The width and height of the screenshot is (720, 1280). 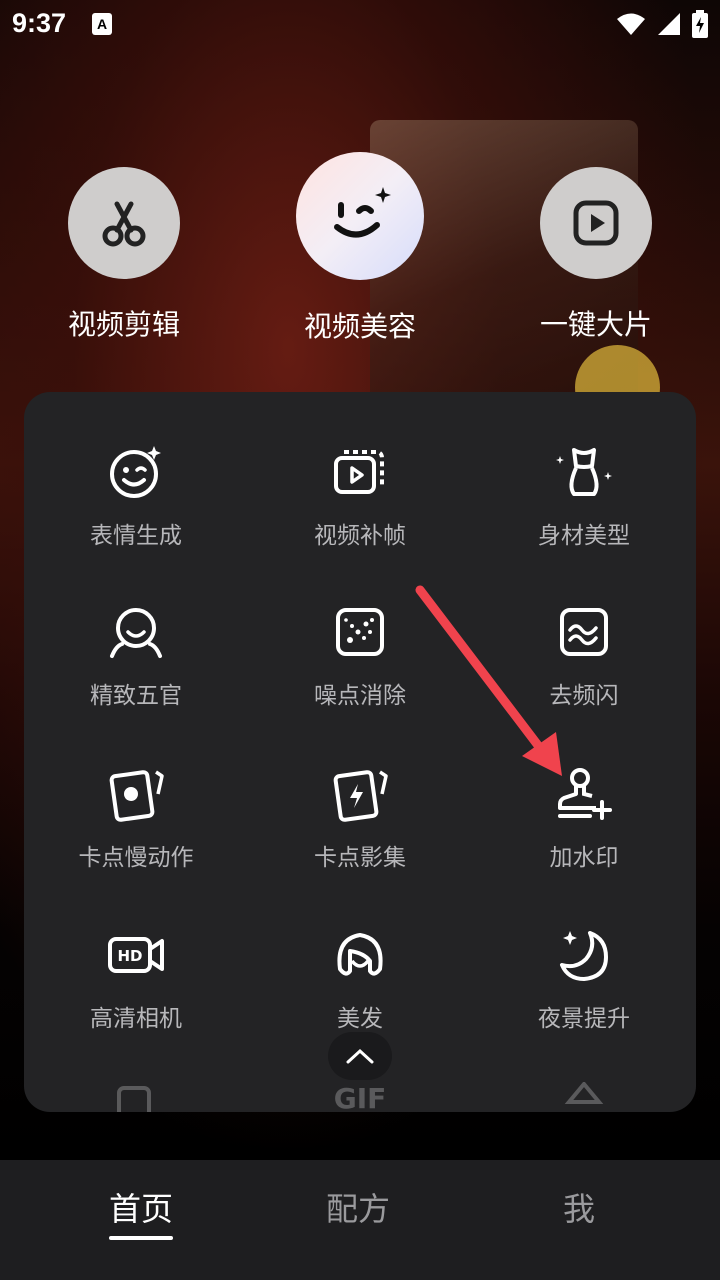 I want to click on nav-home: 首页, so click(x=141, y=1207).